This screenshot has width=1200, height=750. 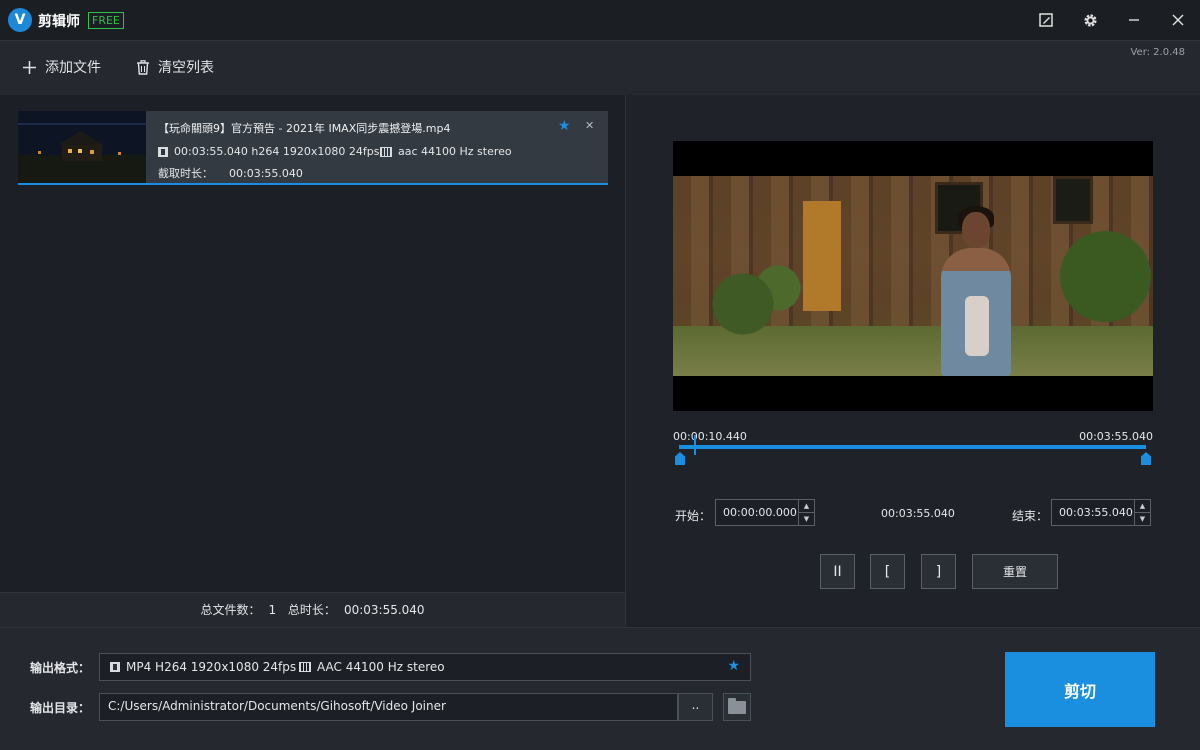 I want to click on clear-list-label: 清空列表, so click(x=186, y=68).